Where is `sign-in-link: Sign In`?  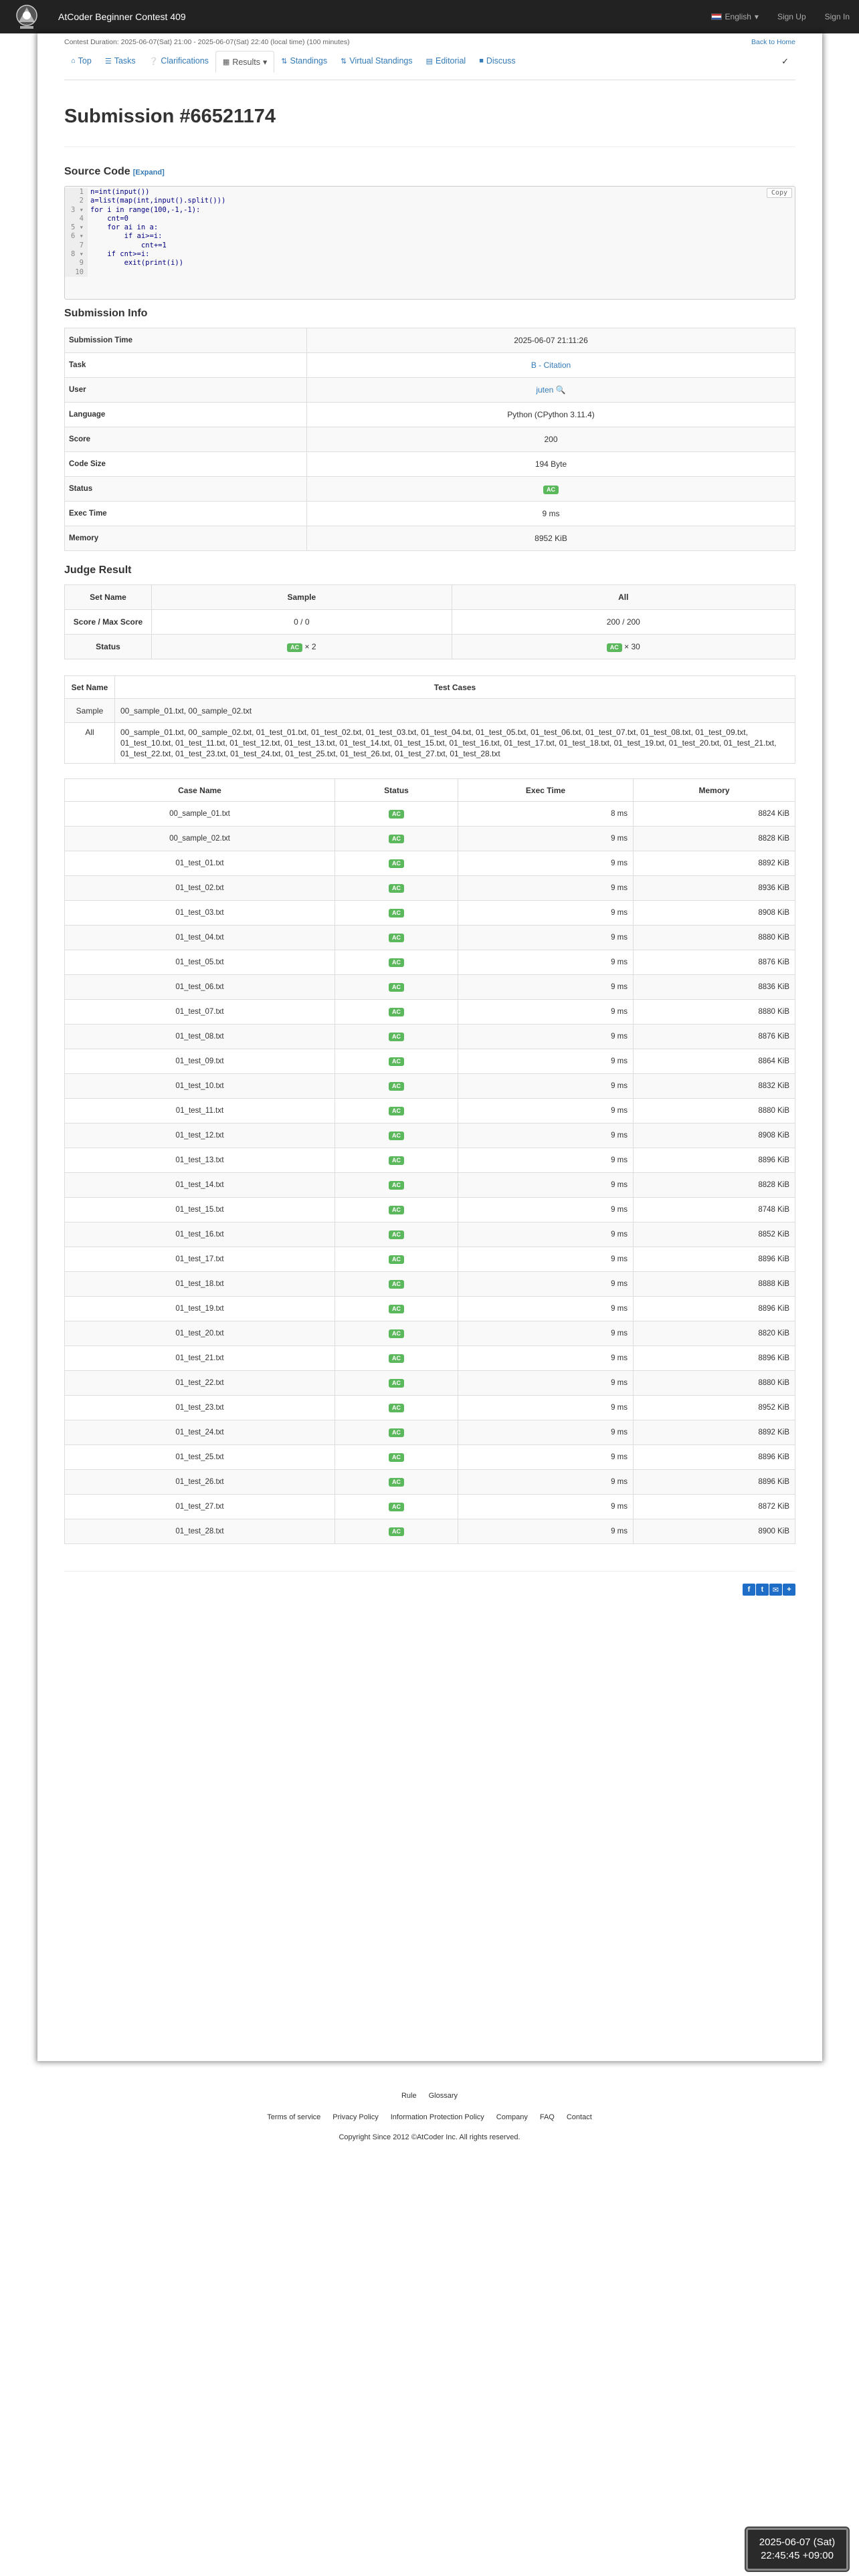 sign-in-link: Sign In is located at coordinates (838, 16).